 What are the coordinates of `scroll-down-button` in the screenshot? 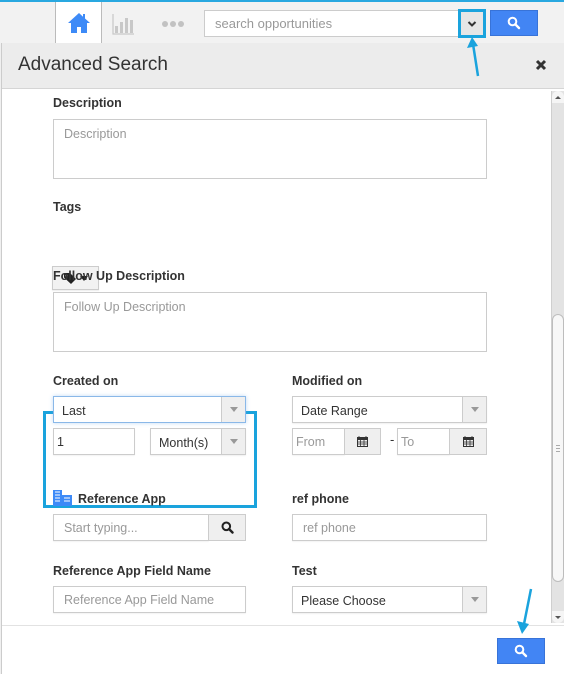 It's located at (558, 617).